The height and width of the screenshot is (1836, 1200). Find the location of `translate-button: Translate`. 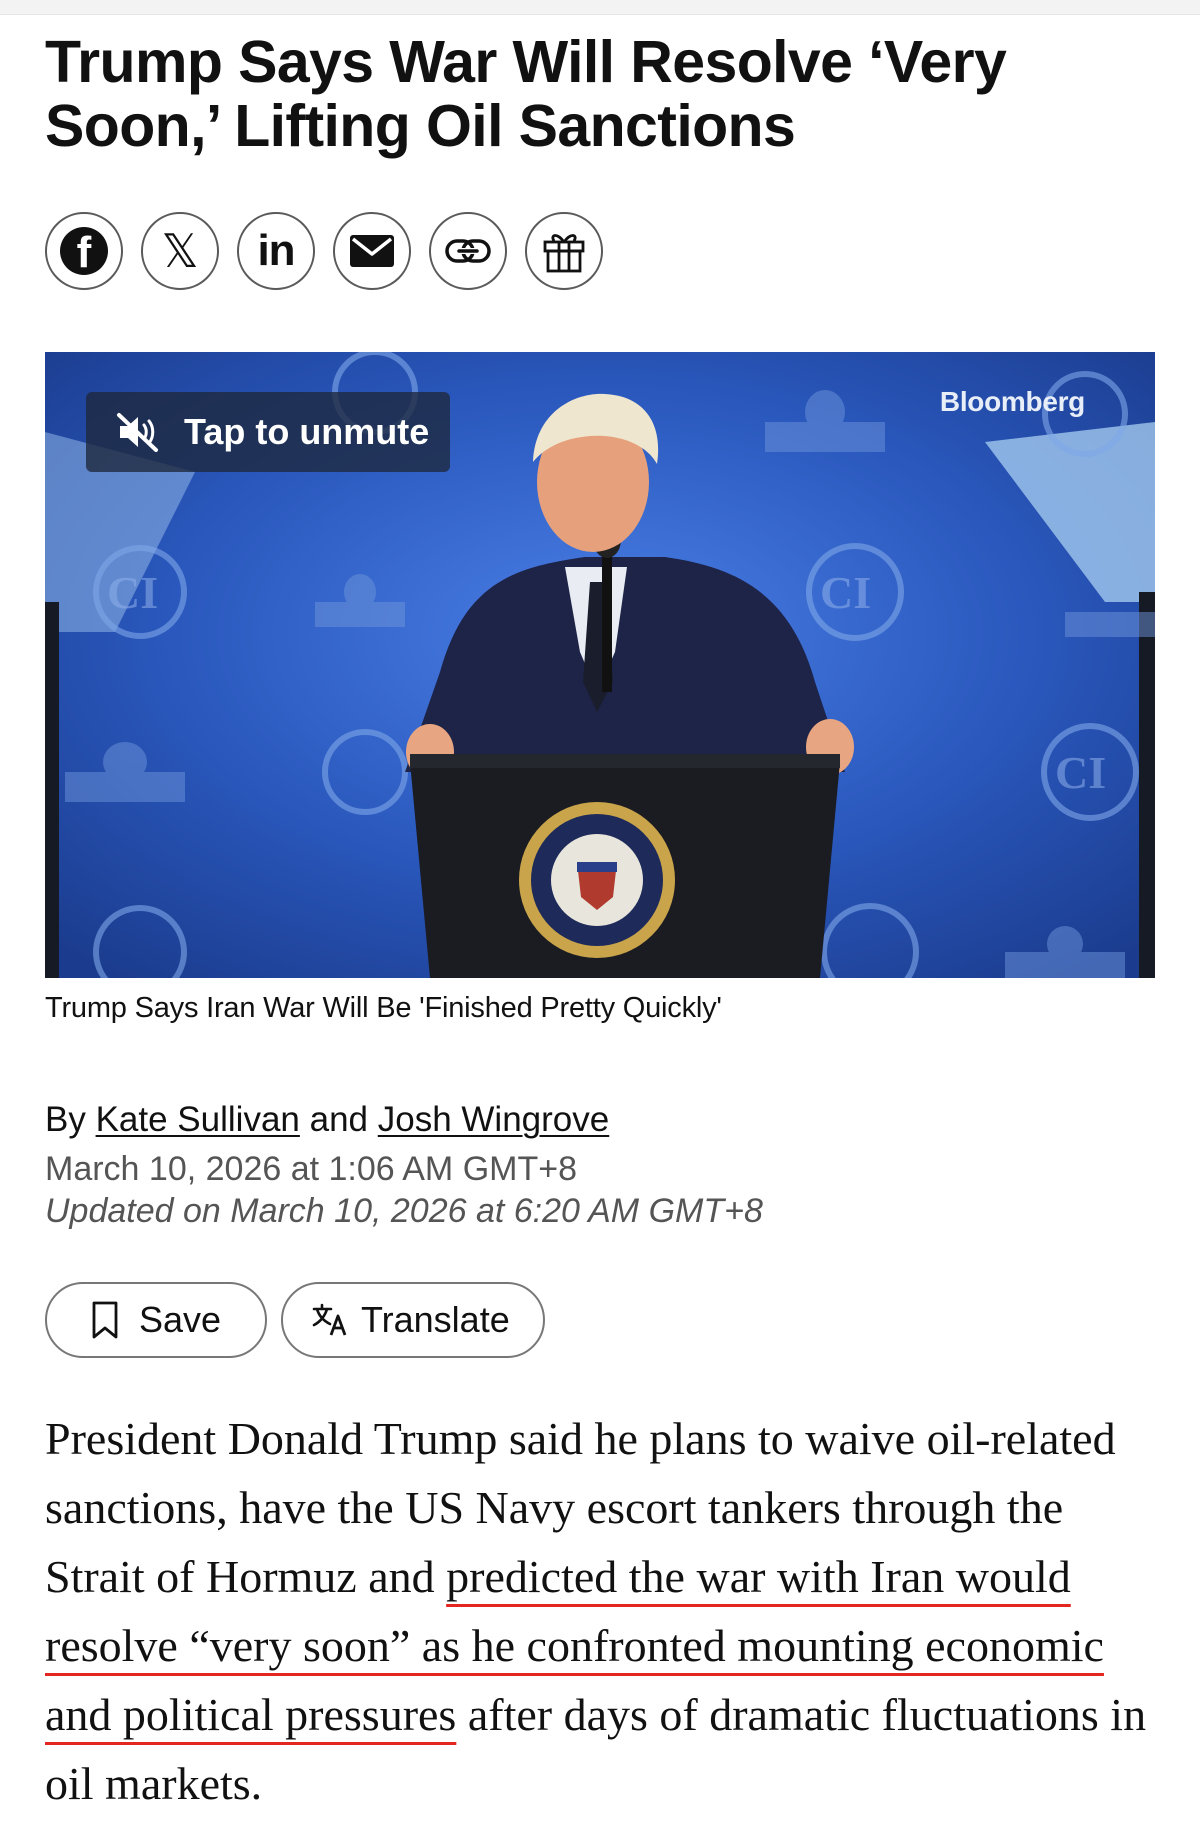

translate-button: Translate is located at coordinates (413, 1320).